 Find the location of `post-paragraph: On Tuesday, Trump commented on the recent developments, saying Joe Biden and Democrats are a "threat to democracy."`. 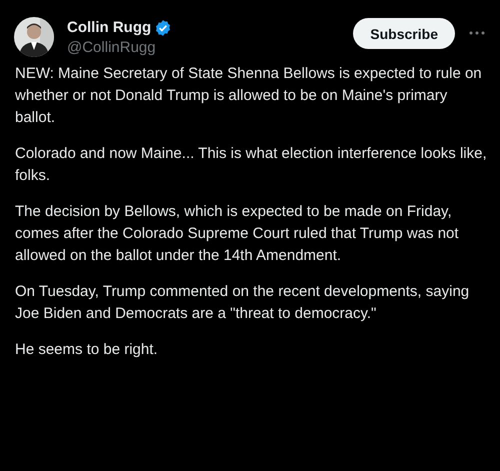

post-paragraph: On Tuesday, Trump commented on the recent developments, saying Joe Biden and Democrats are a "threat to democracy." is located at coordinates (242, 303).